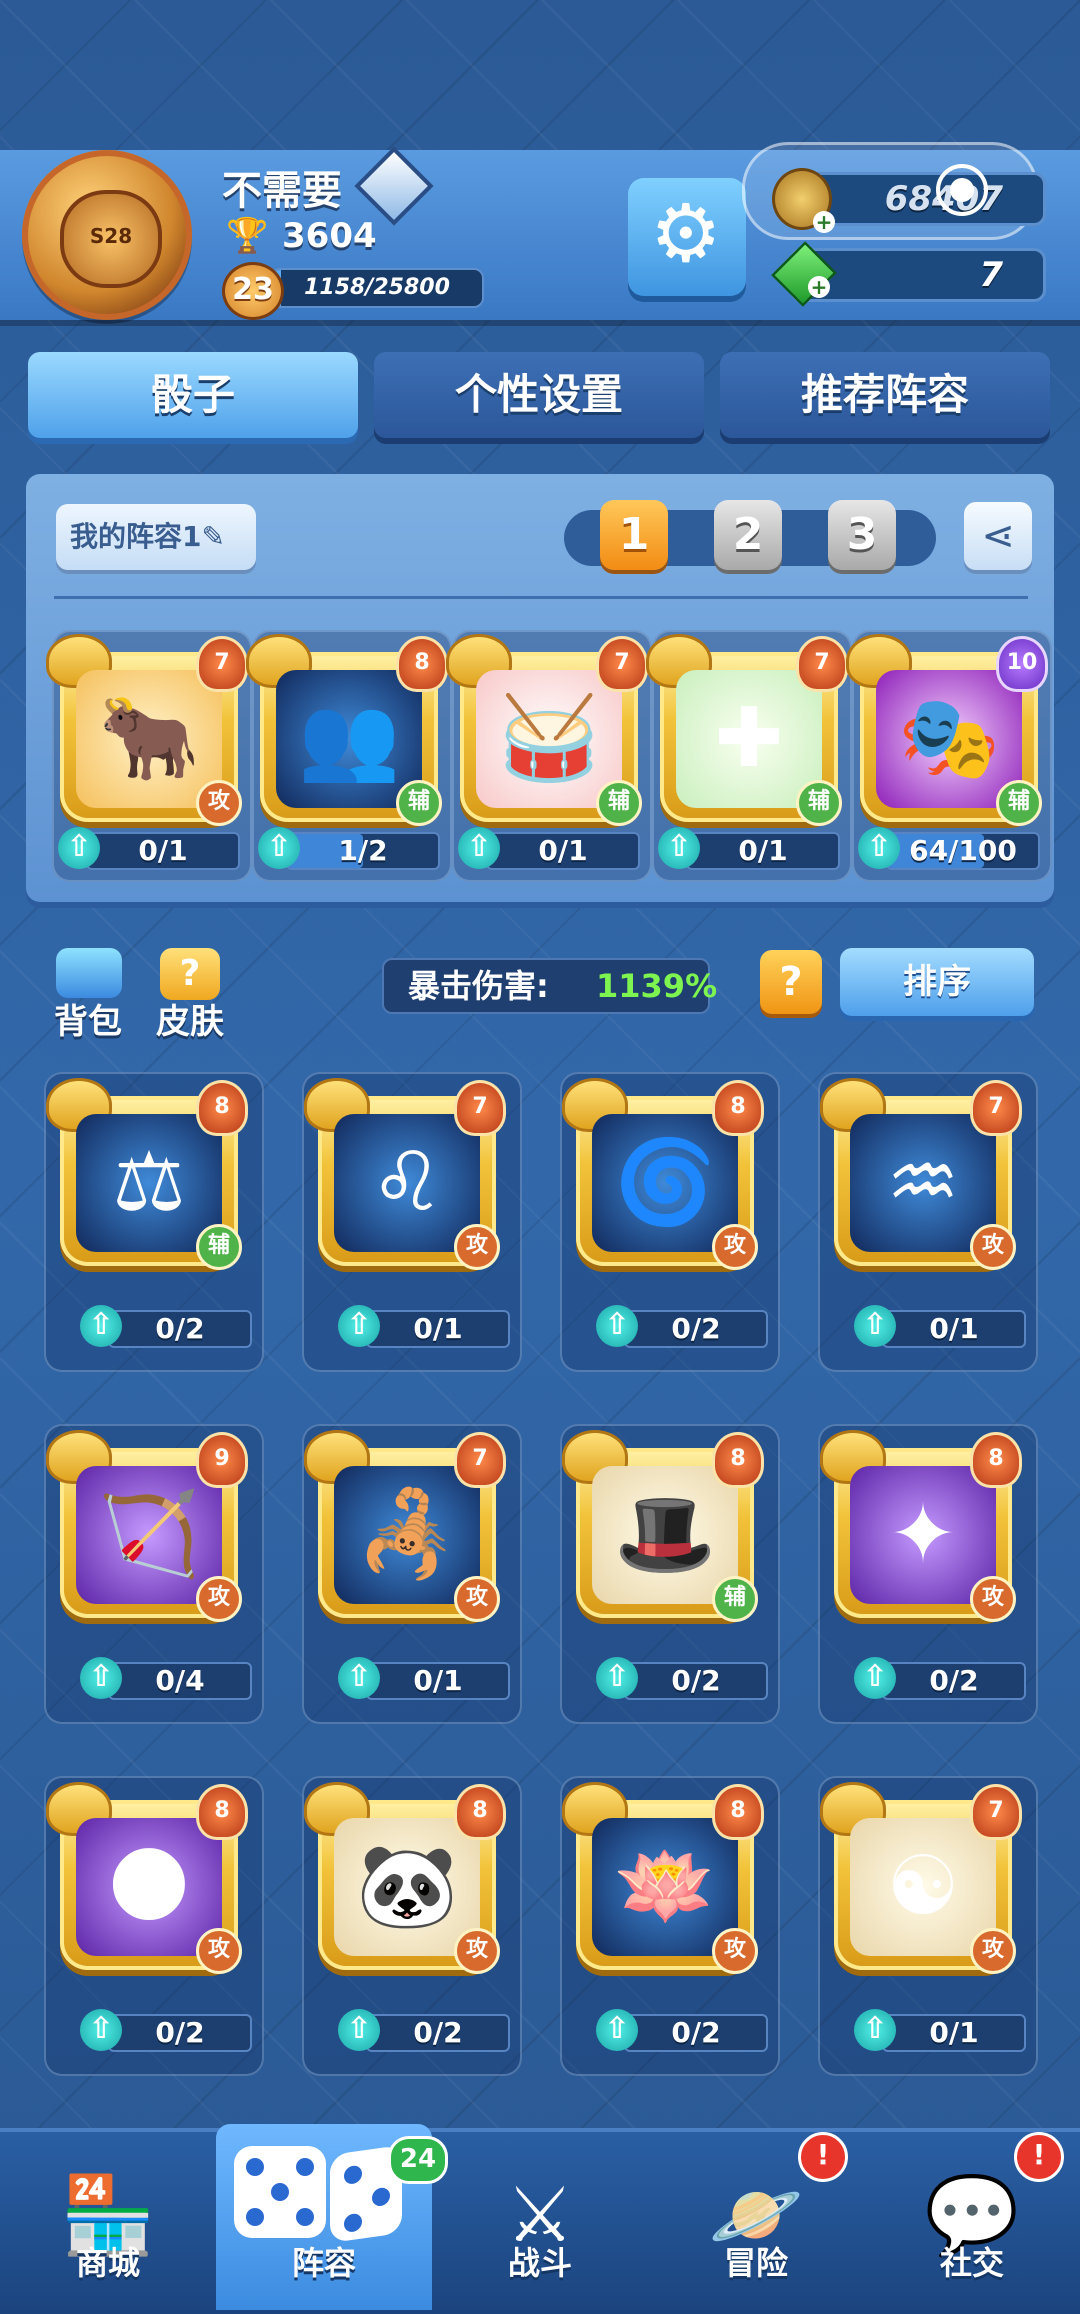 The image size is (1080, 2314). I want to click on dice-face-icon: 🏹, so click(149, 1534).